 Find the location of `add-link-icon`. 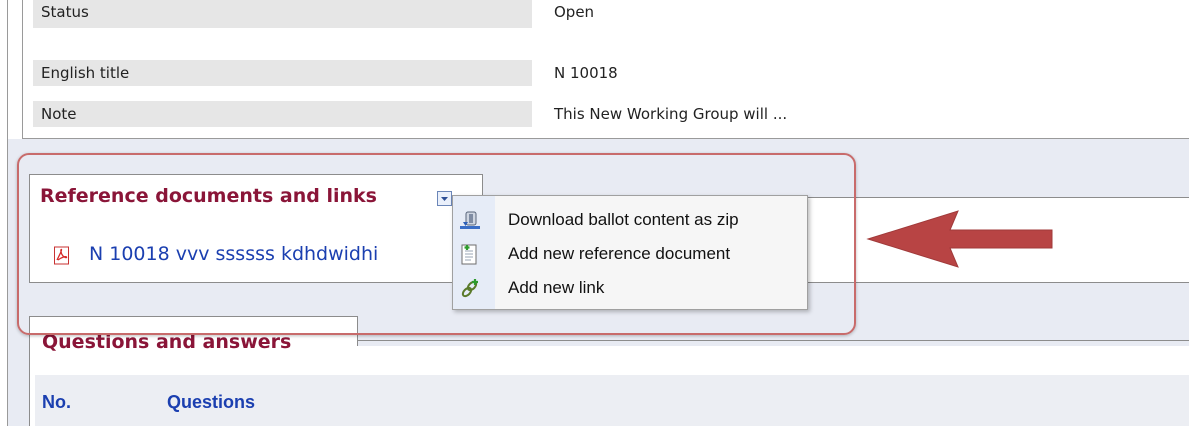

add-link-icon is located at coordinates (470, 289).